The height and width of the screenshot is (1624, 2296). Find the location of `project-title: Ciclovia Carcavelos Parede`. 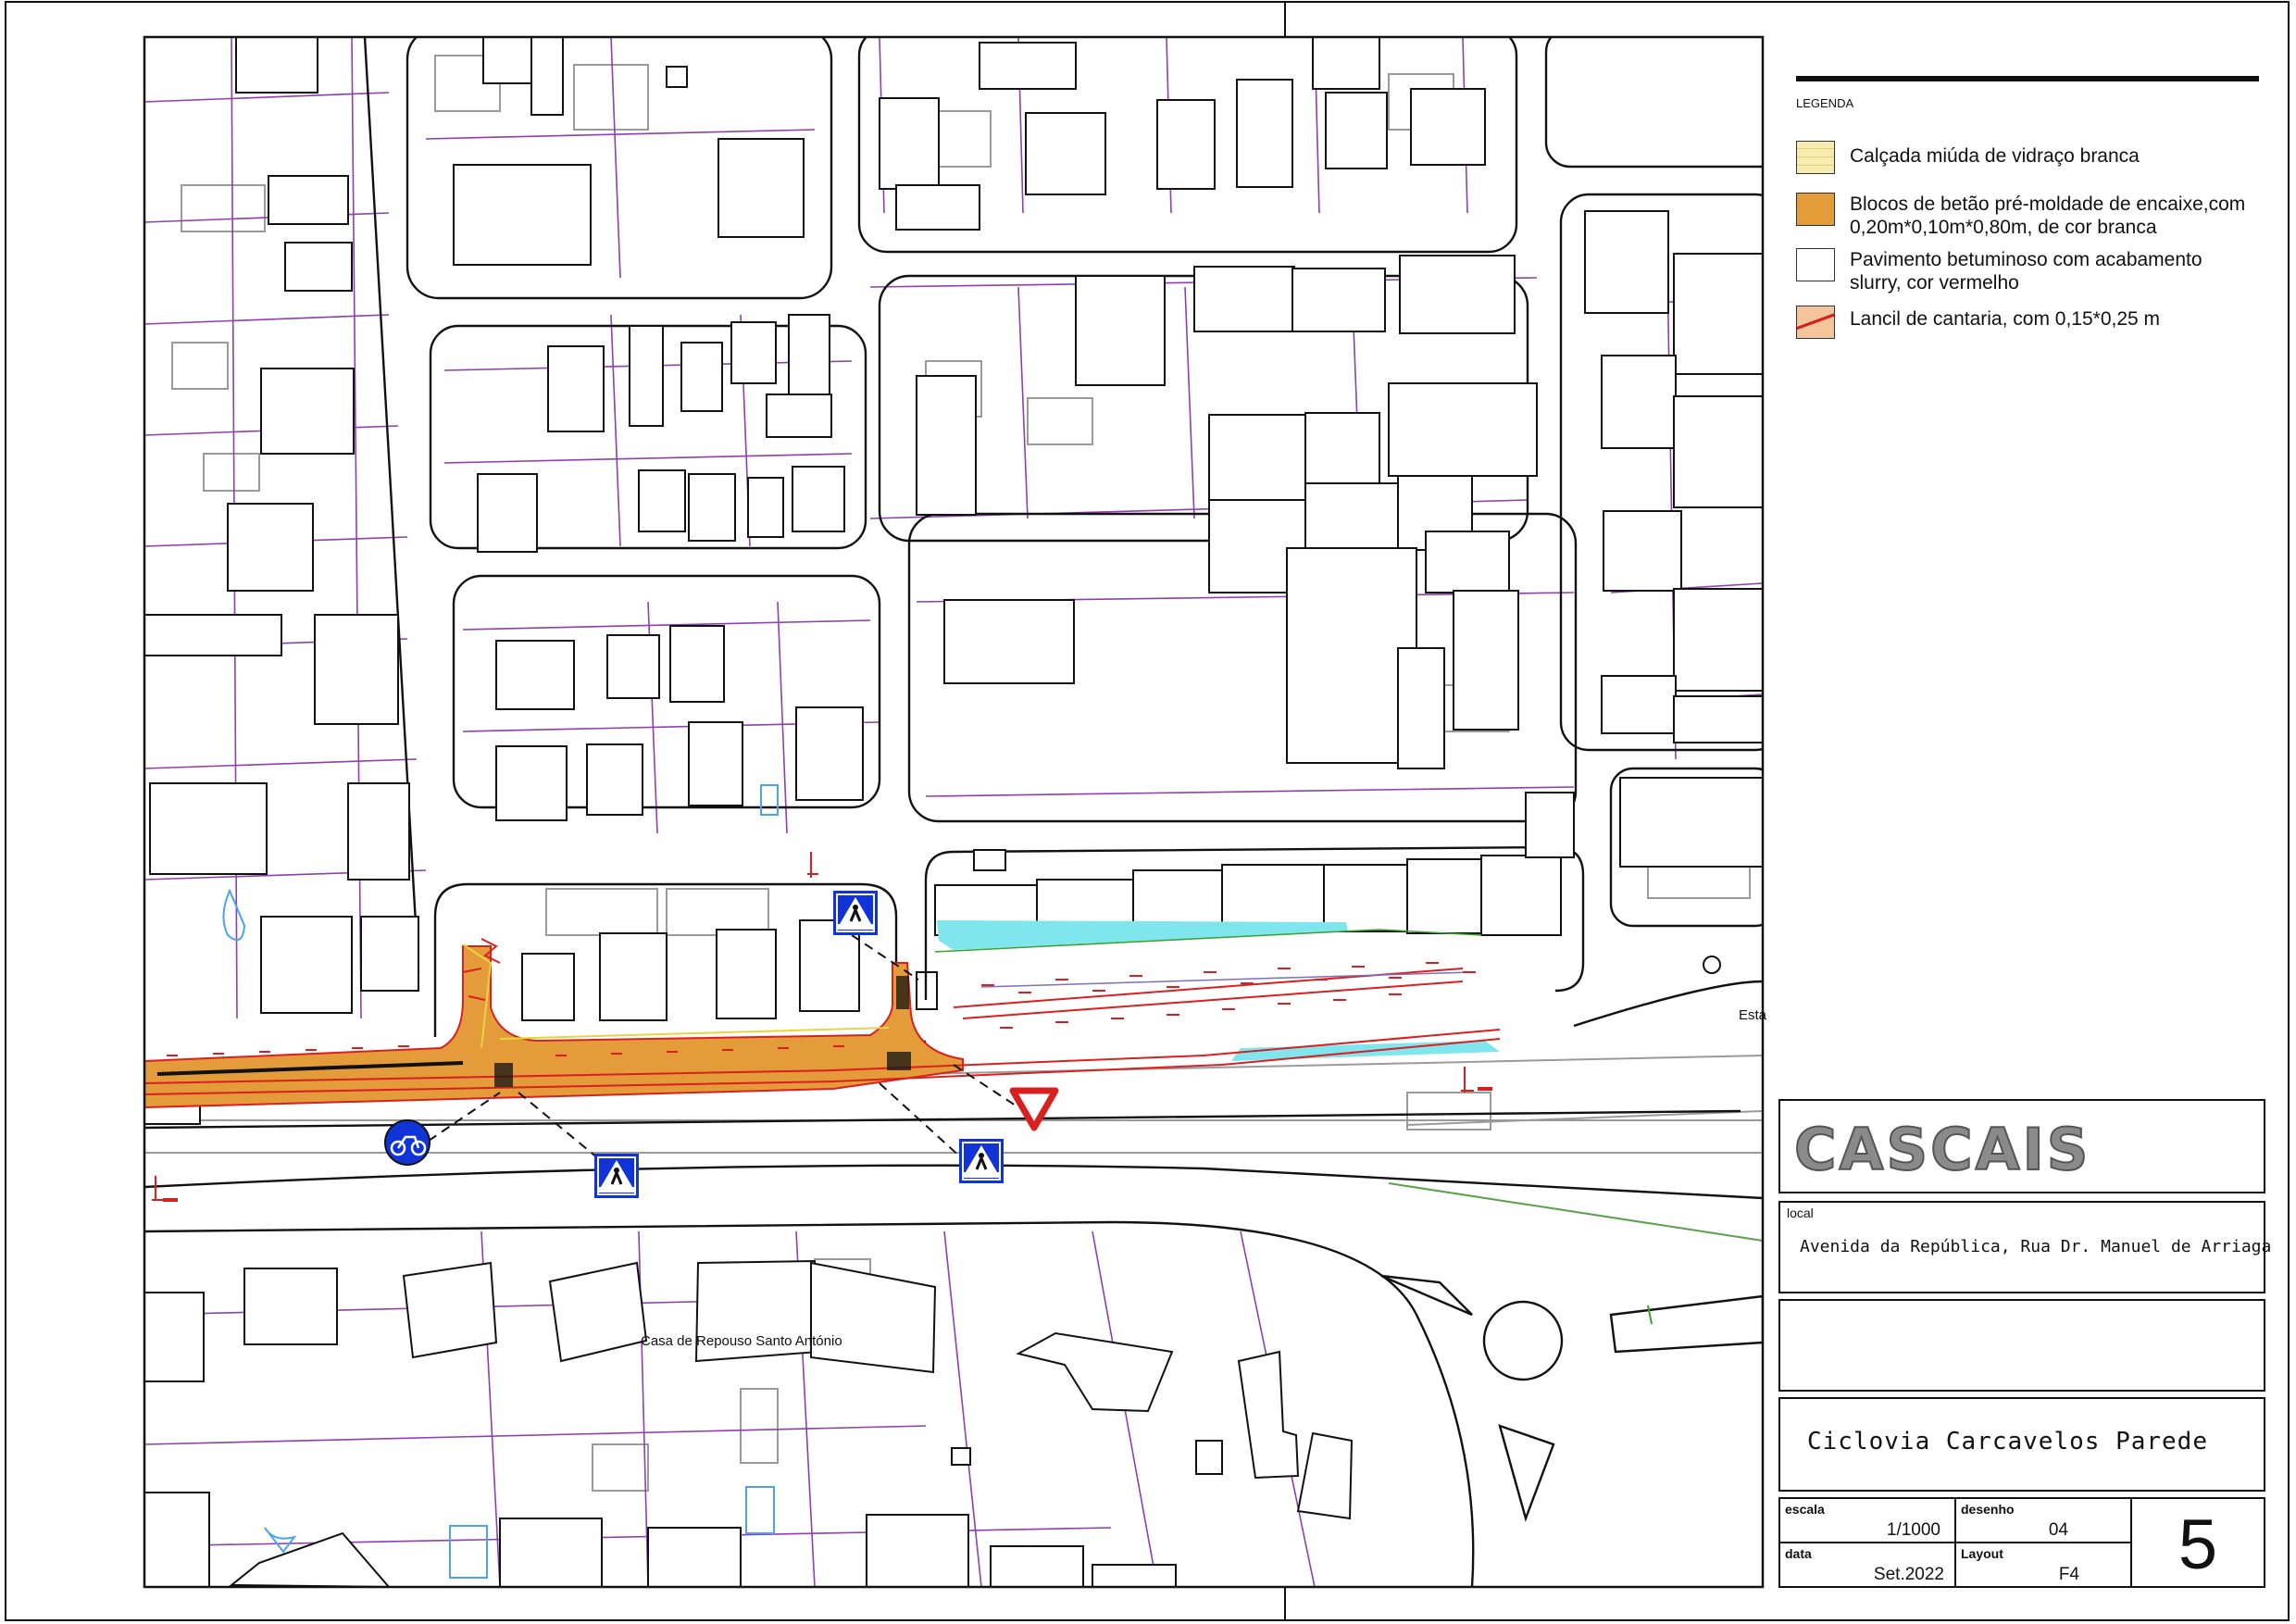

project-title: Ciclovia Carcavelos Parede is located at coordinates (2007, 1441).